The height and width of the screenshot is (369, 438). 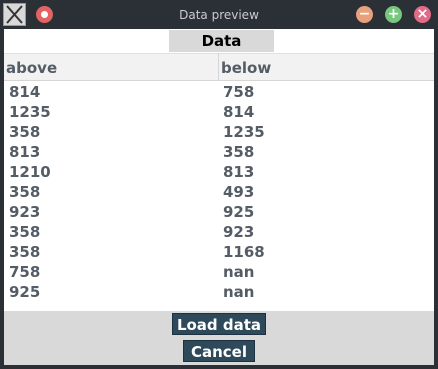 What do you see at coordinates (219, 324) in the screenshot?
I see `load-data-button: Load data` at bounding box center [219, 324].